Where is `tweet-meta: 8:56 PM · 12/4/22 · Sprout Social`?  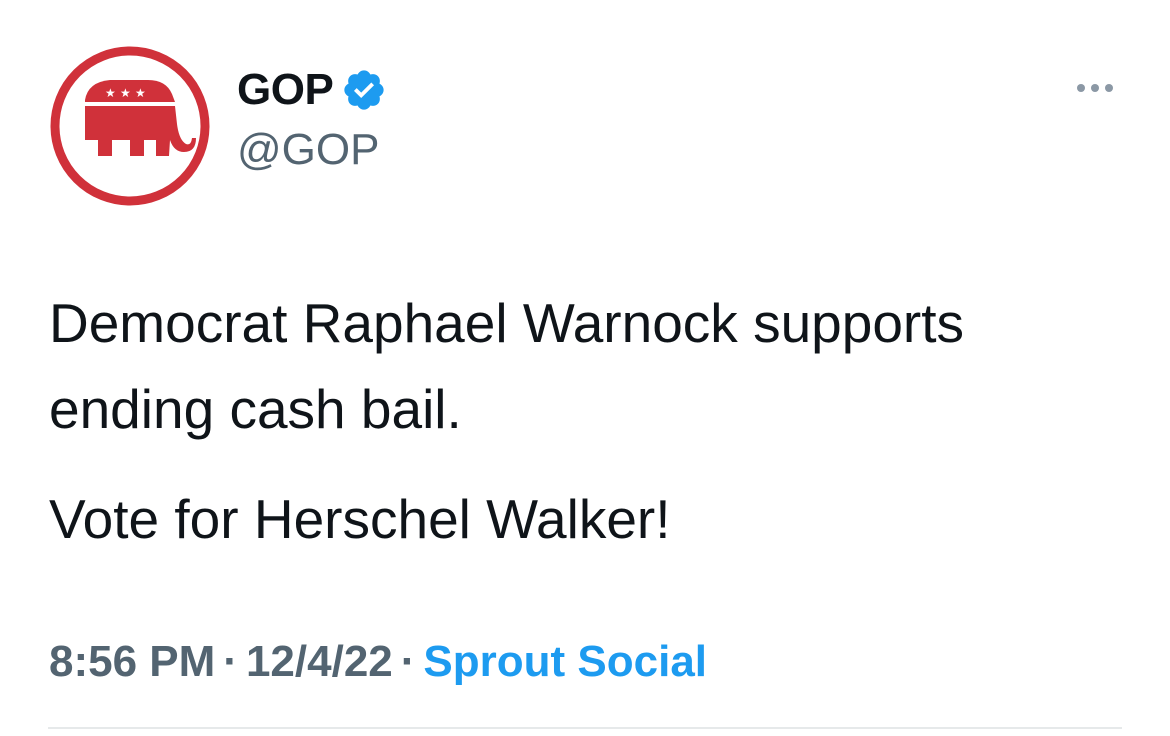
tweet-meta: 8:56 PM · 12/4/22 · Sprout Social is located at coordinates (378, 662).